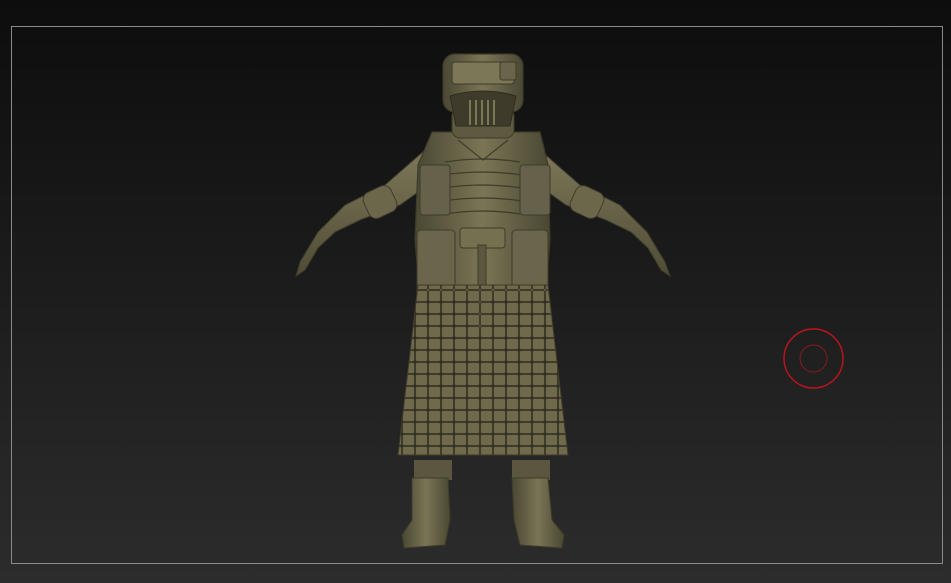 The width and height of the screenshot is (951, 583). I want to click on brush-cursor, so click(813, 358).